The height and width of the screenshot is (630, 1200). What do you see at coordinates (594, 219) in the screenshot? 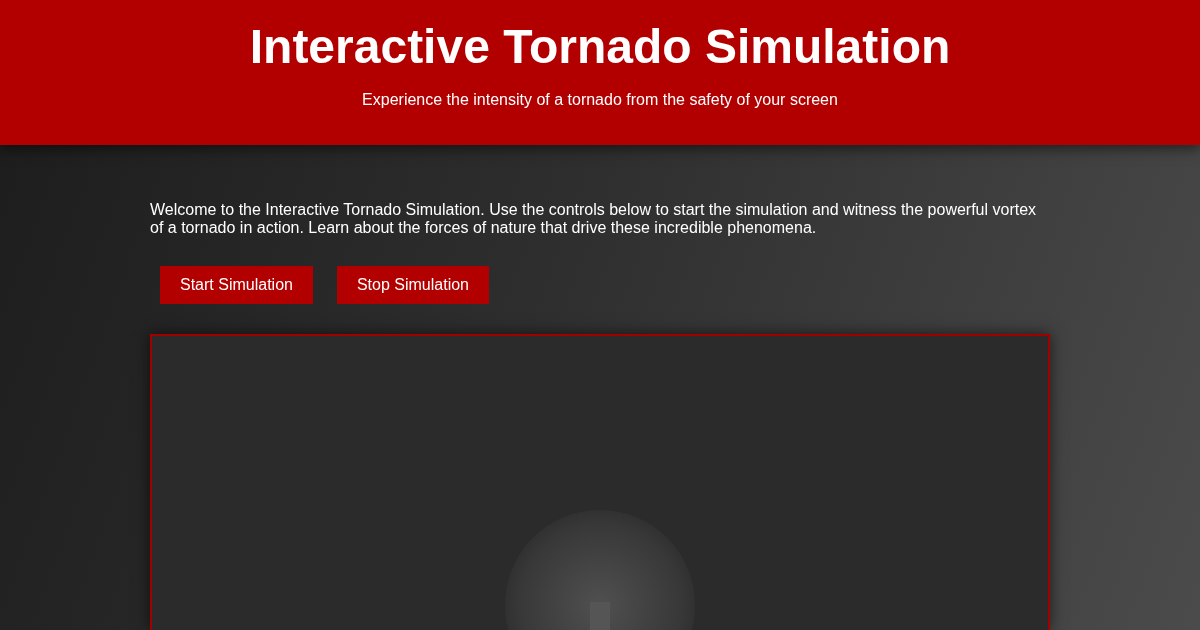
I see `intro-paragraph: Welcome to the Interactive Tornado Simulation. Use the controls below to start the simulation and witness the powerful vortex of a tornado in action. Learn about the forces of nature that drive these incredible phenomena.` at bounding box center [594, 219].